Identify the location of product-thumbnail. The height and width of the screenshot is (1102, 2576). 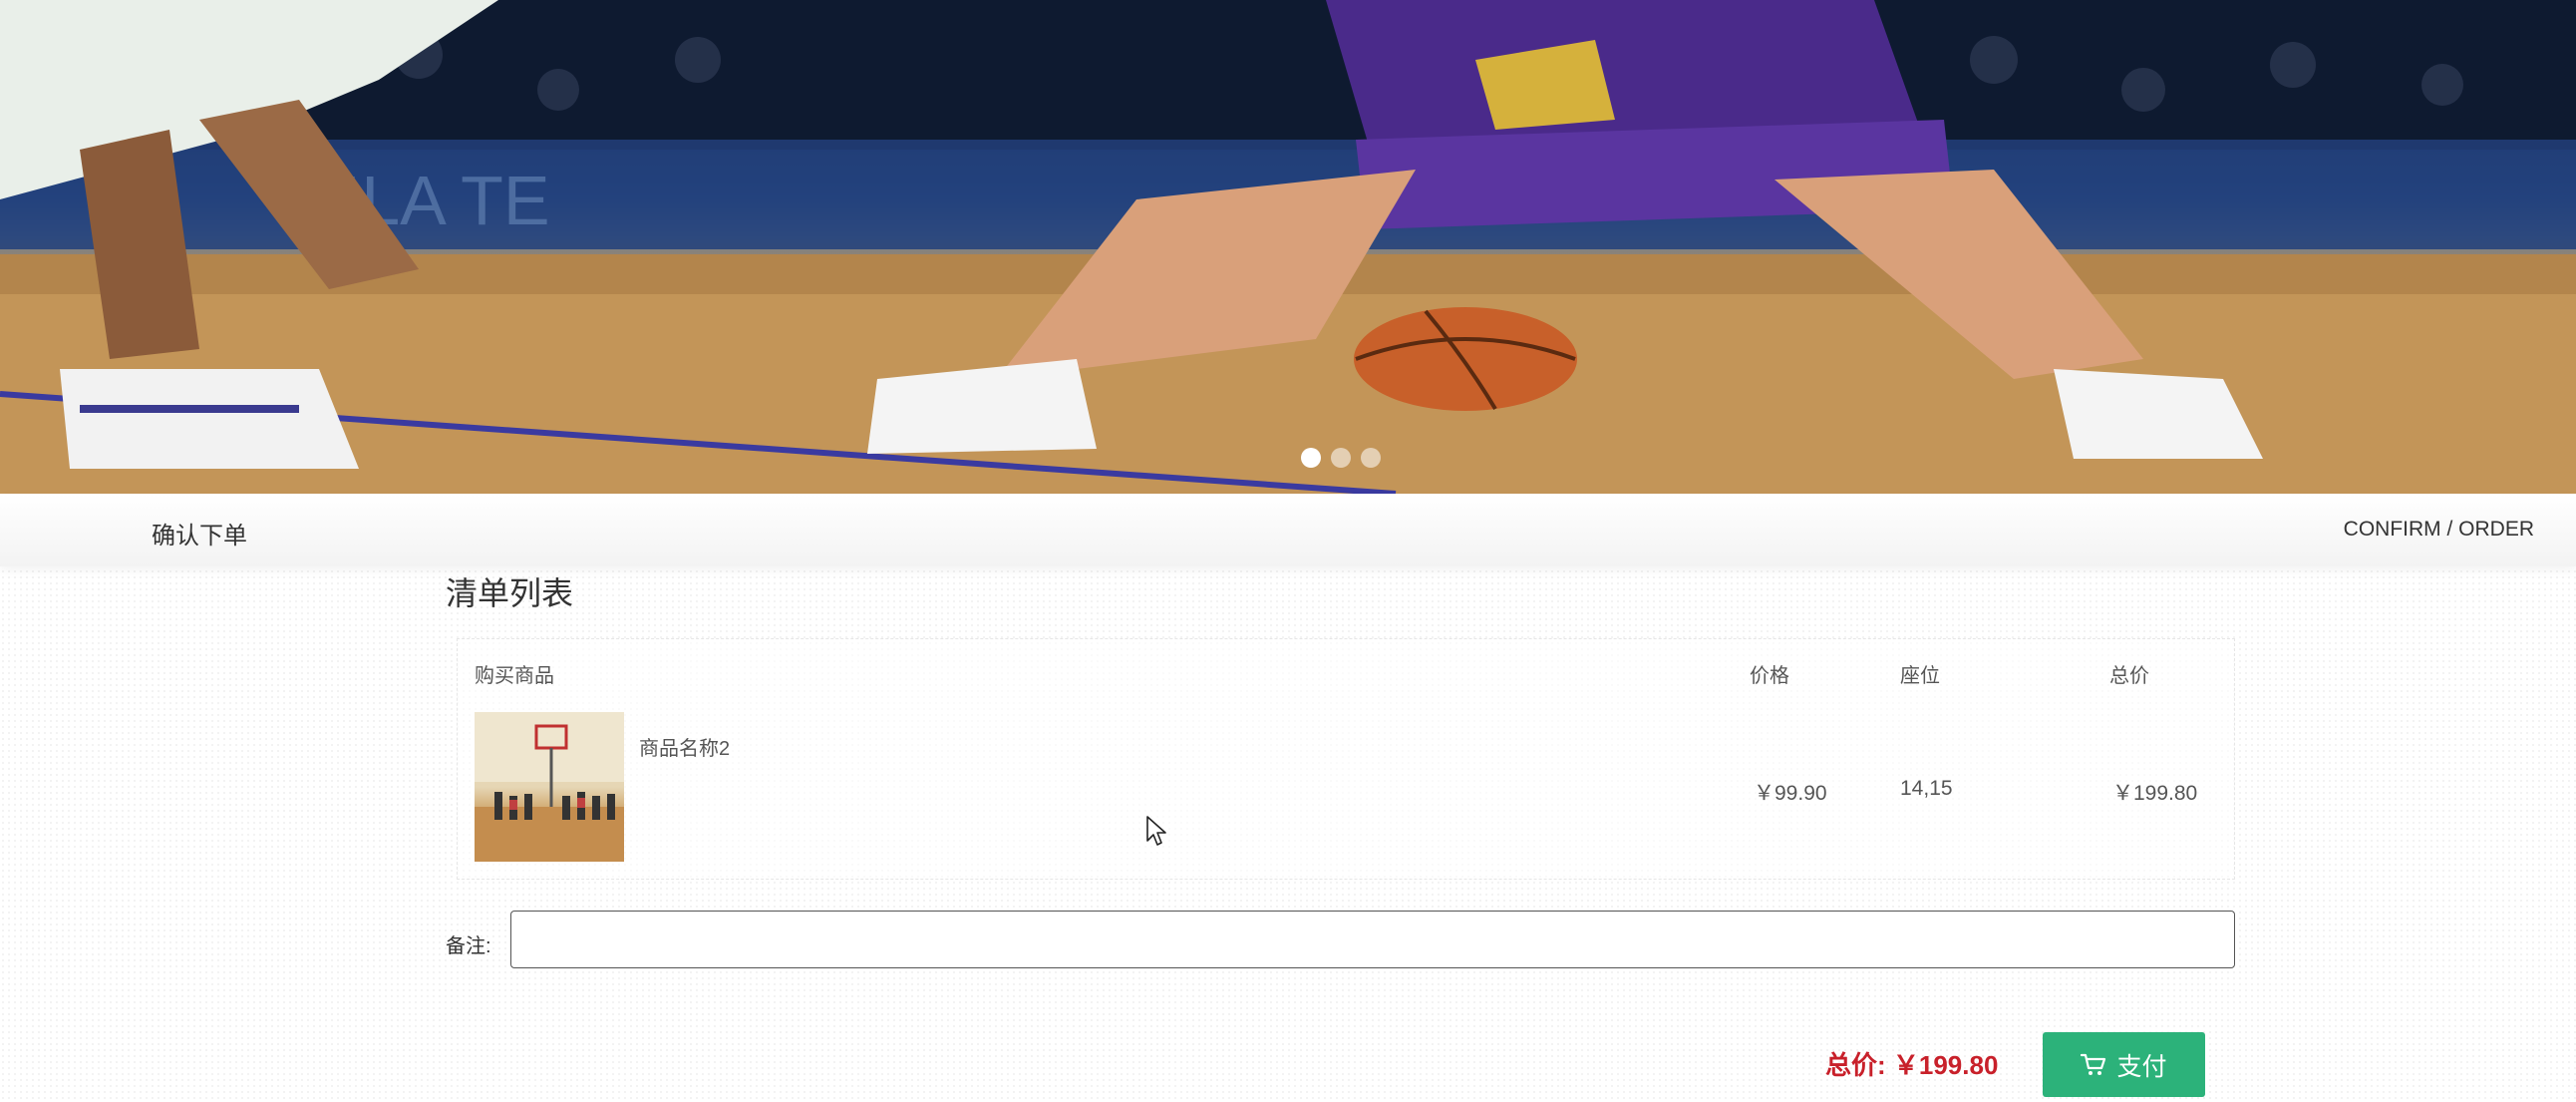
(549, 787).